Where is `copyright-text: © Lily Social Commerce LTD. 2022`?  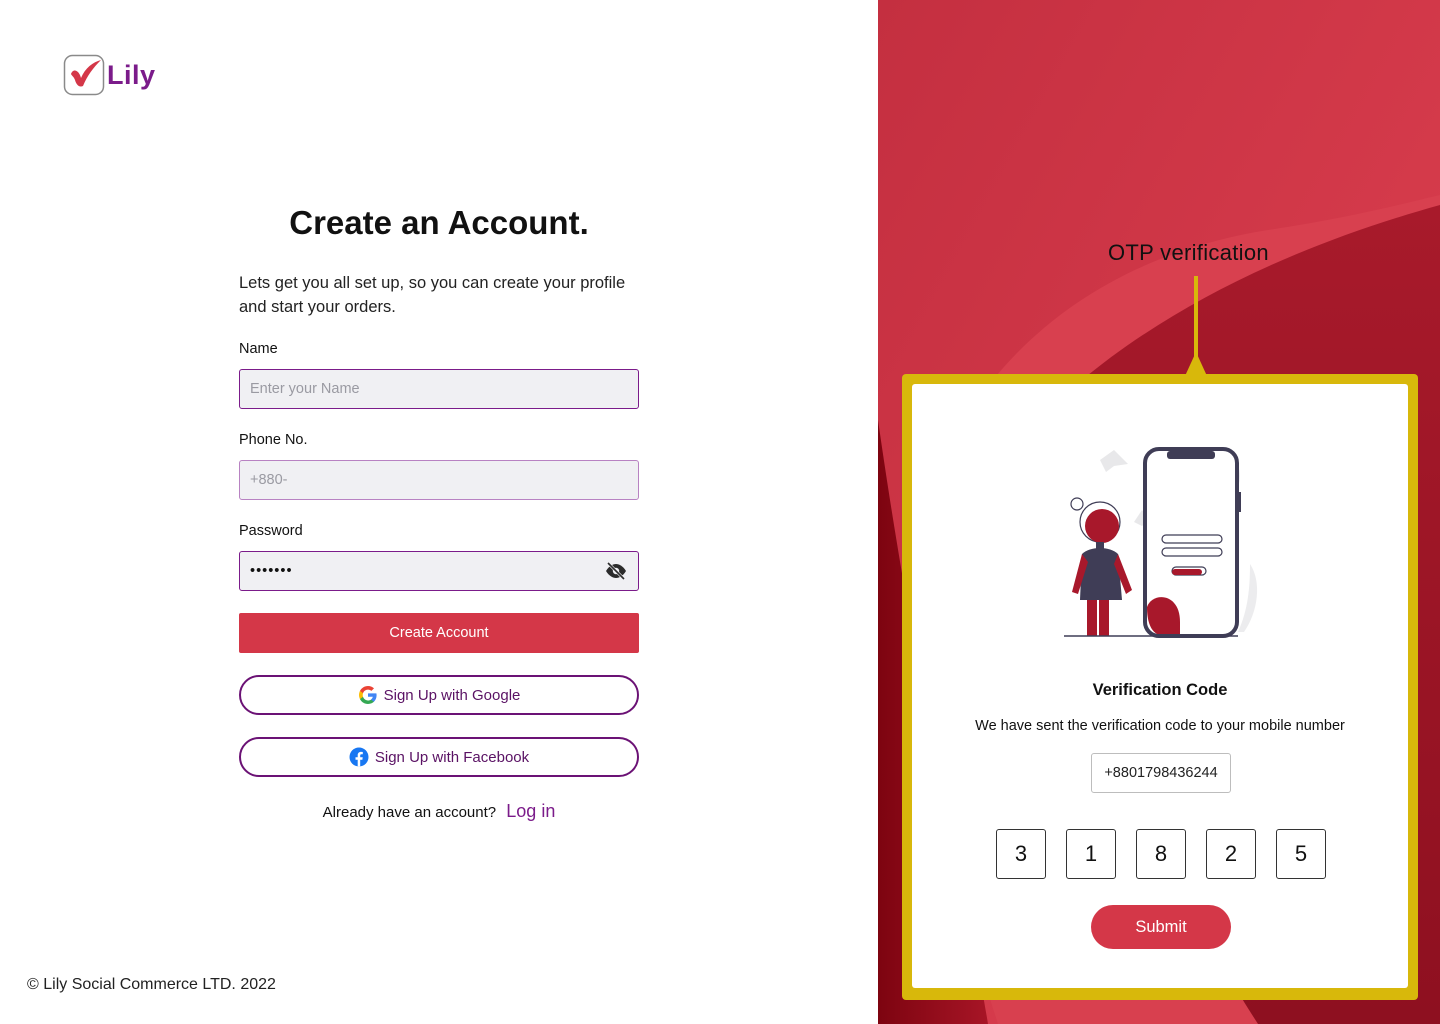 copyright-text: © Lily Social Commerce LTD. 2022 is located at coordinates (151, 984).